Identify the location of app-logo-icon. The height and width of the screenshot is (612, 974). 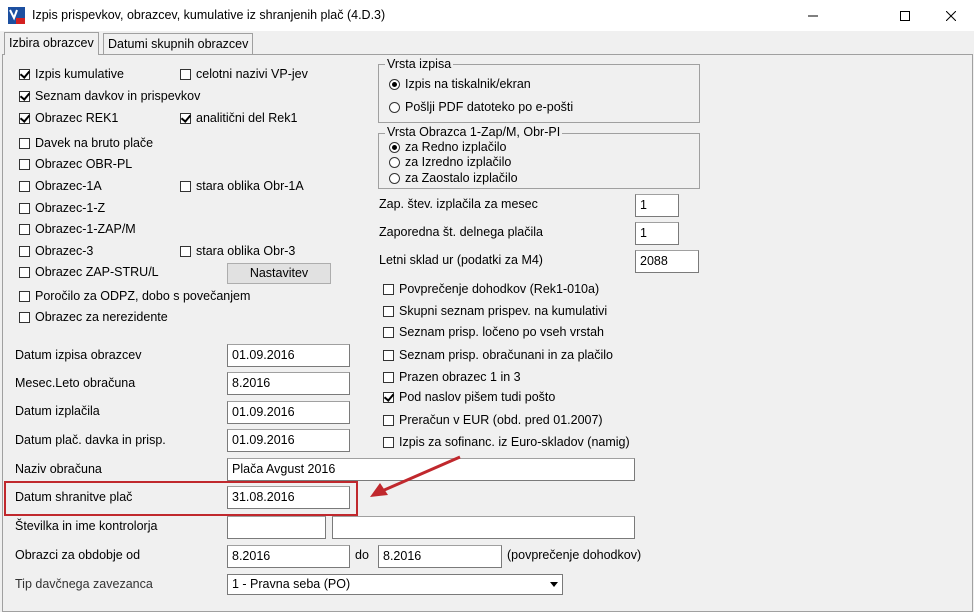
(16, 15).